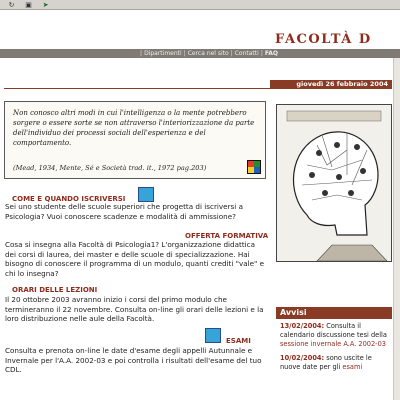 This screenshot has width=400, height=400. What do you see at coordinates (213, 335) in the screenshot?
I see `exam-icon` at bounding box center [213, 335].